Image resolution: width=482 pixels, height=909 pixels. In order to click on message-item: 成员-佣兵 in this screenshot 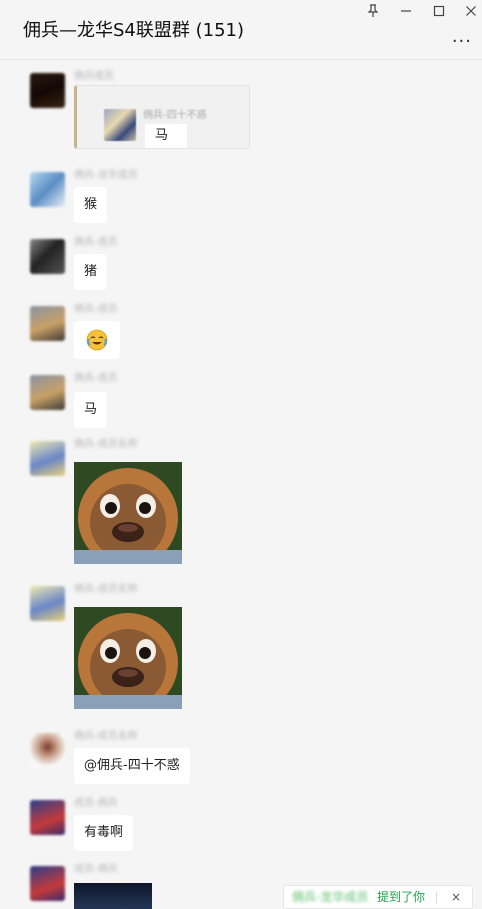, I will do `click(110, 886)`.